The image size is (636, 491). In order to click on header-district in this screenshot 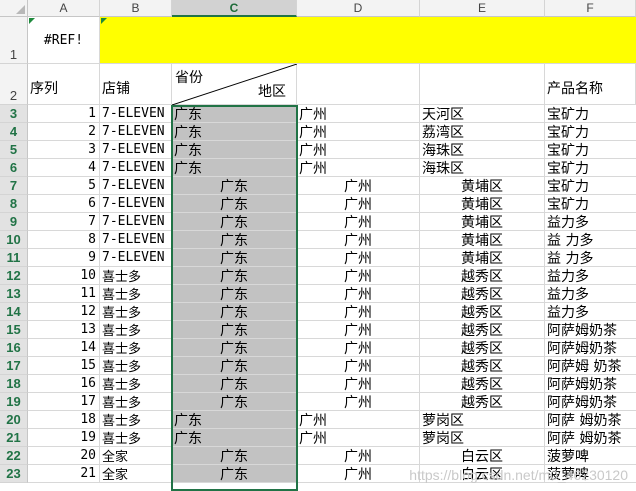, I will do `click(482, 84)`.